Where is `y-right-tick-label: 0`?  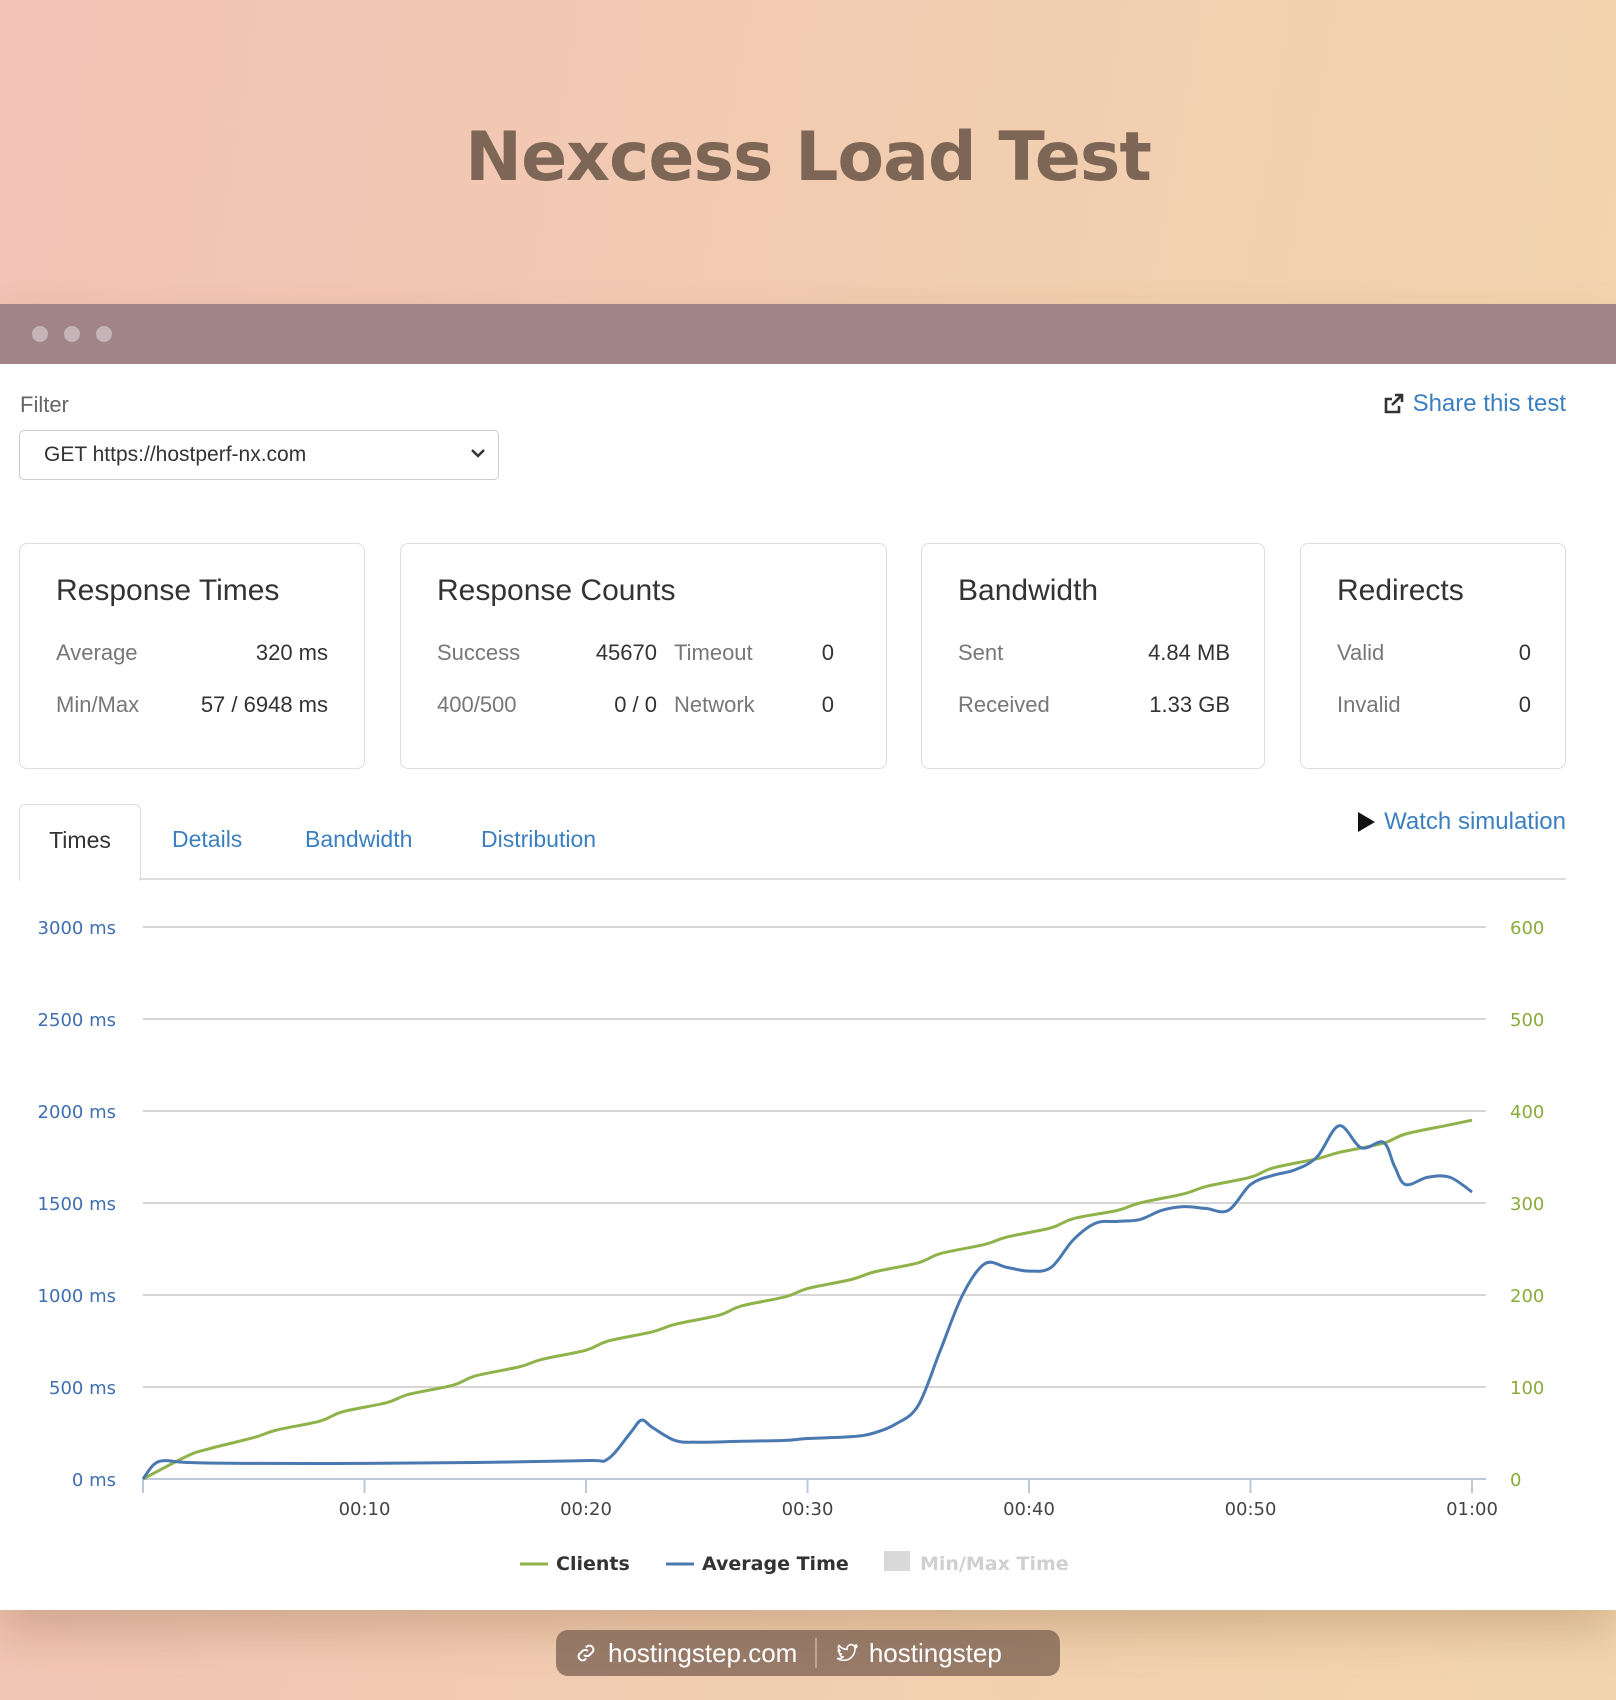 y-right-tick-label: 0 is located at coordinates (1515, 1480).